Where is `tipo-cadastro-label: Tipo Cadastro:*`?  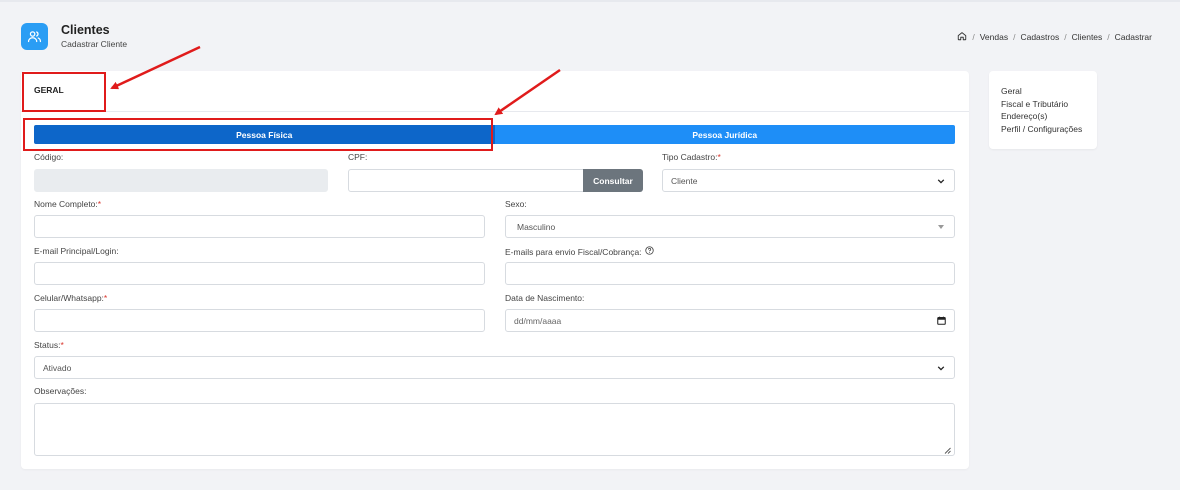 tipo-cadastro-label: Tipo Cadastro:* is located at coordinates (691, 157).